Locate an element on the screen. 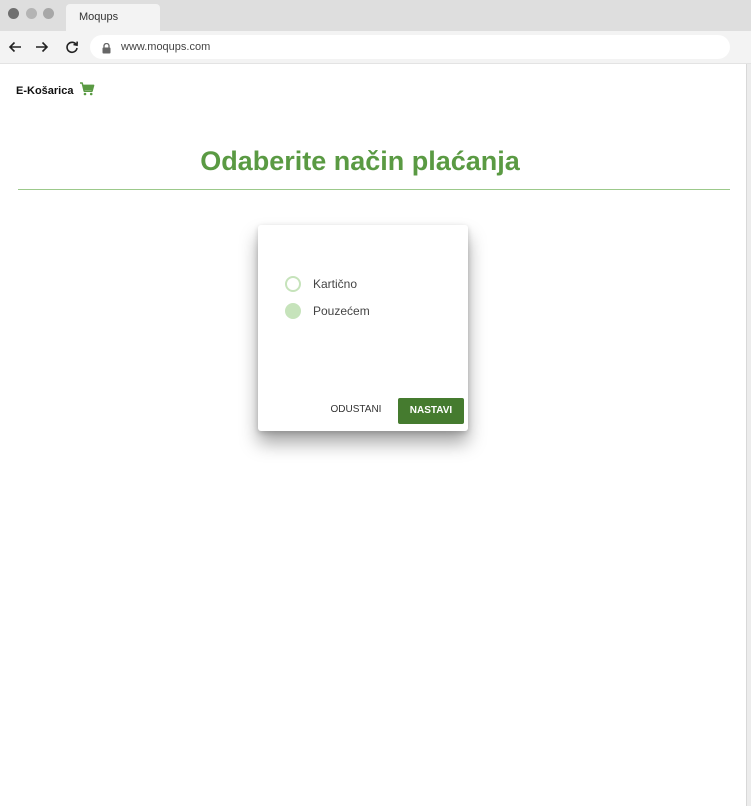 This screenshot has width=751, height=806. shopping-cart-icon is located at coordinates (87, 91).